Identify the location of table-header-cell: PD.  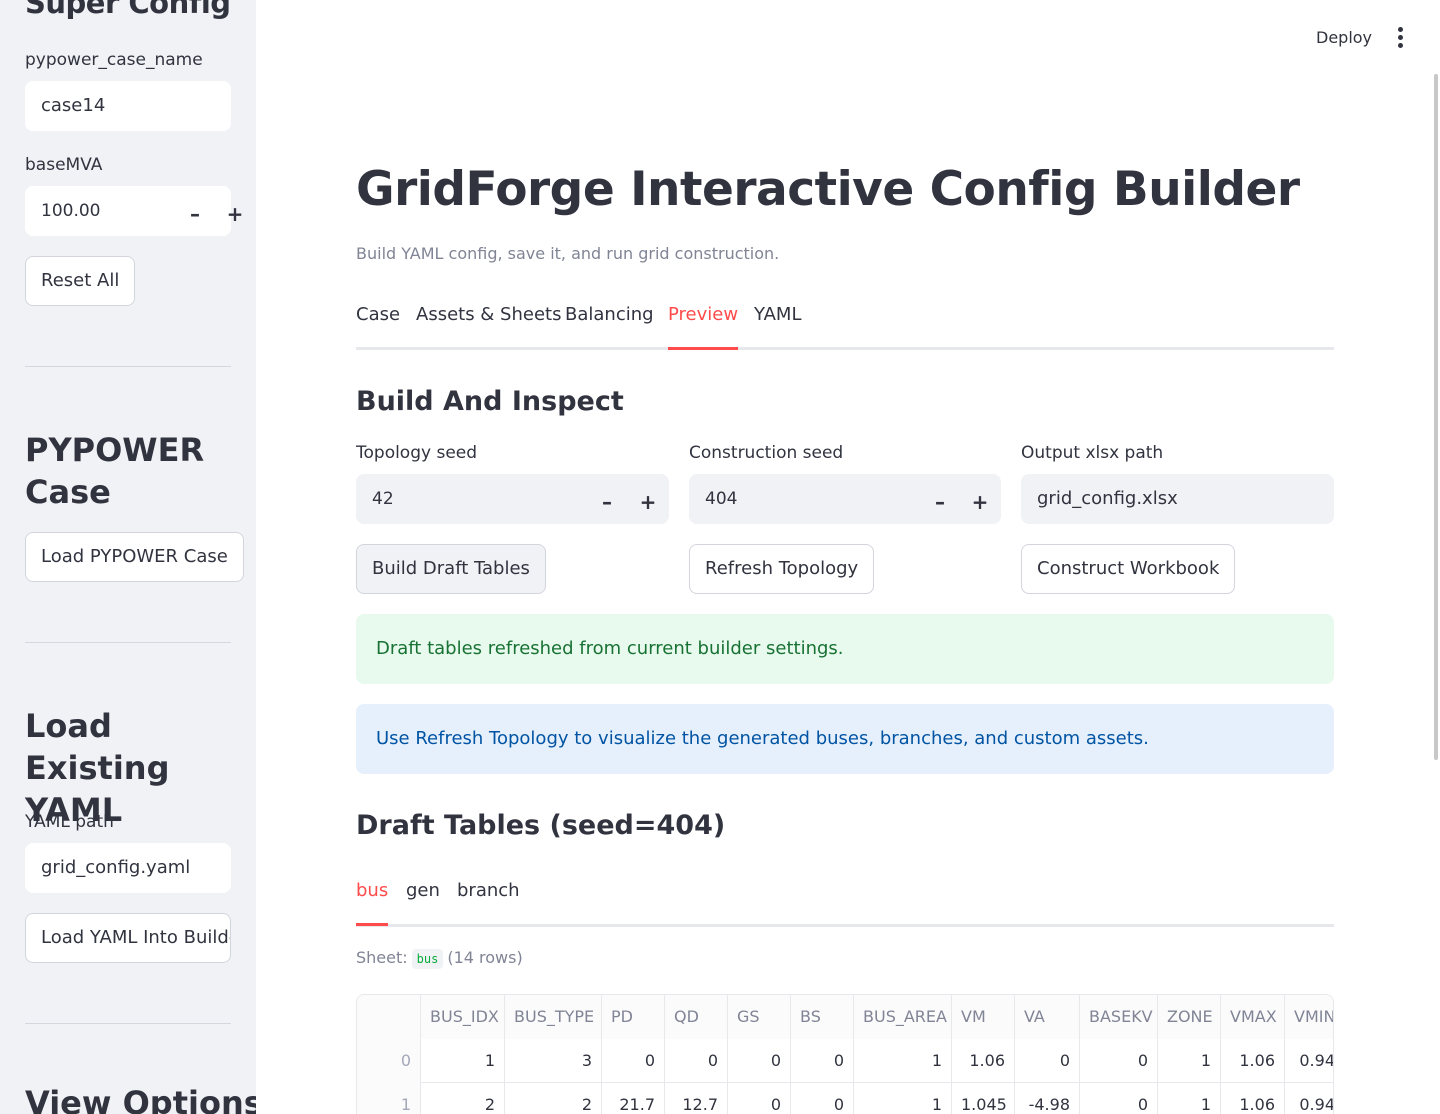
(633, 1017).